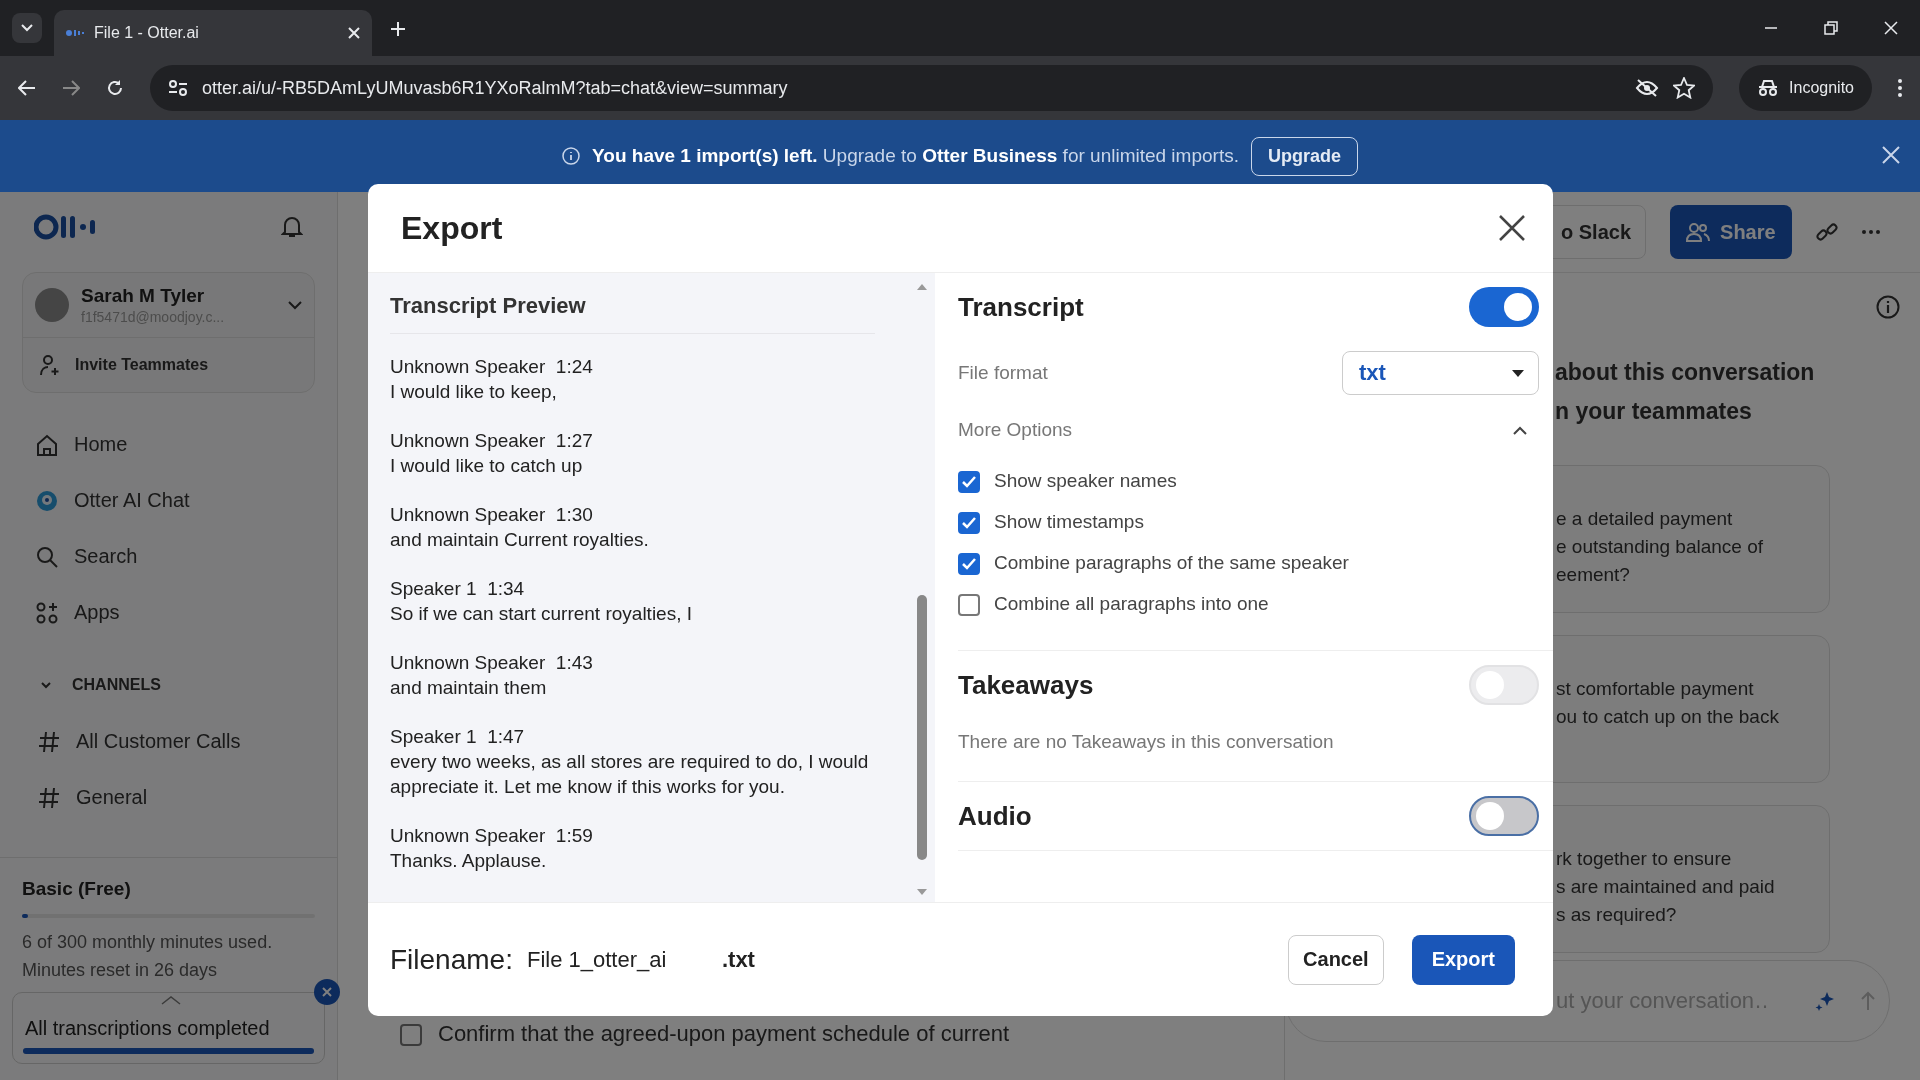 The width and height of the screenshot is (1920, 1080). Describe the element at coordinates (1870, 232) in the screenshot. I see `more-icon` at that location.